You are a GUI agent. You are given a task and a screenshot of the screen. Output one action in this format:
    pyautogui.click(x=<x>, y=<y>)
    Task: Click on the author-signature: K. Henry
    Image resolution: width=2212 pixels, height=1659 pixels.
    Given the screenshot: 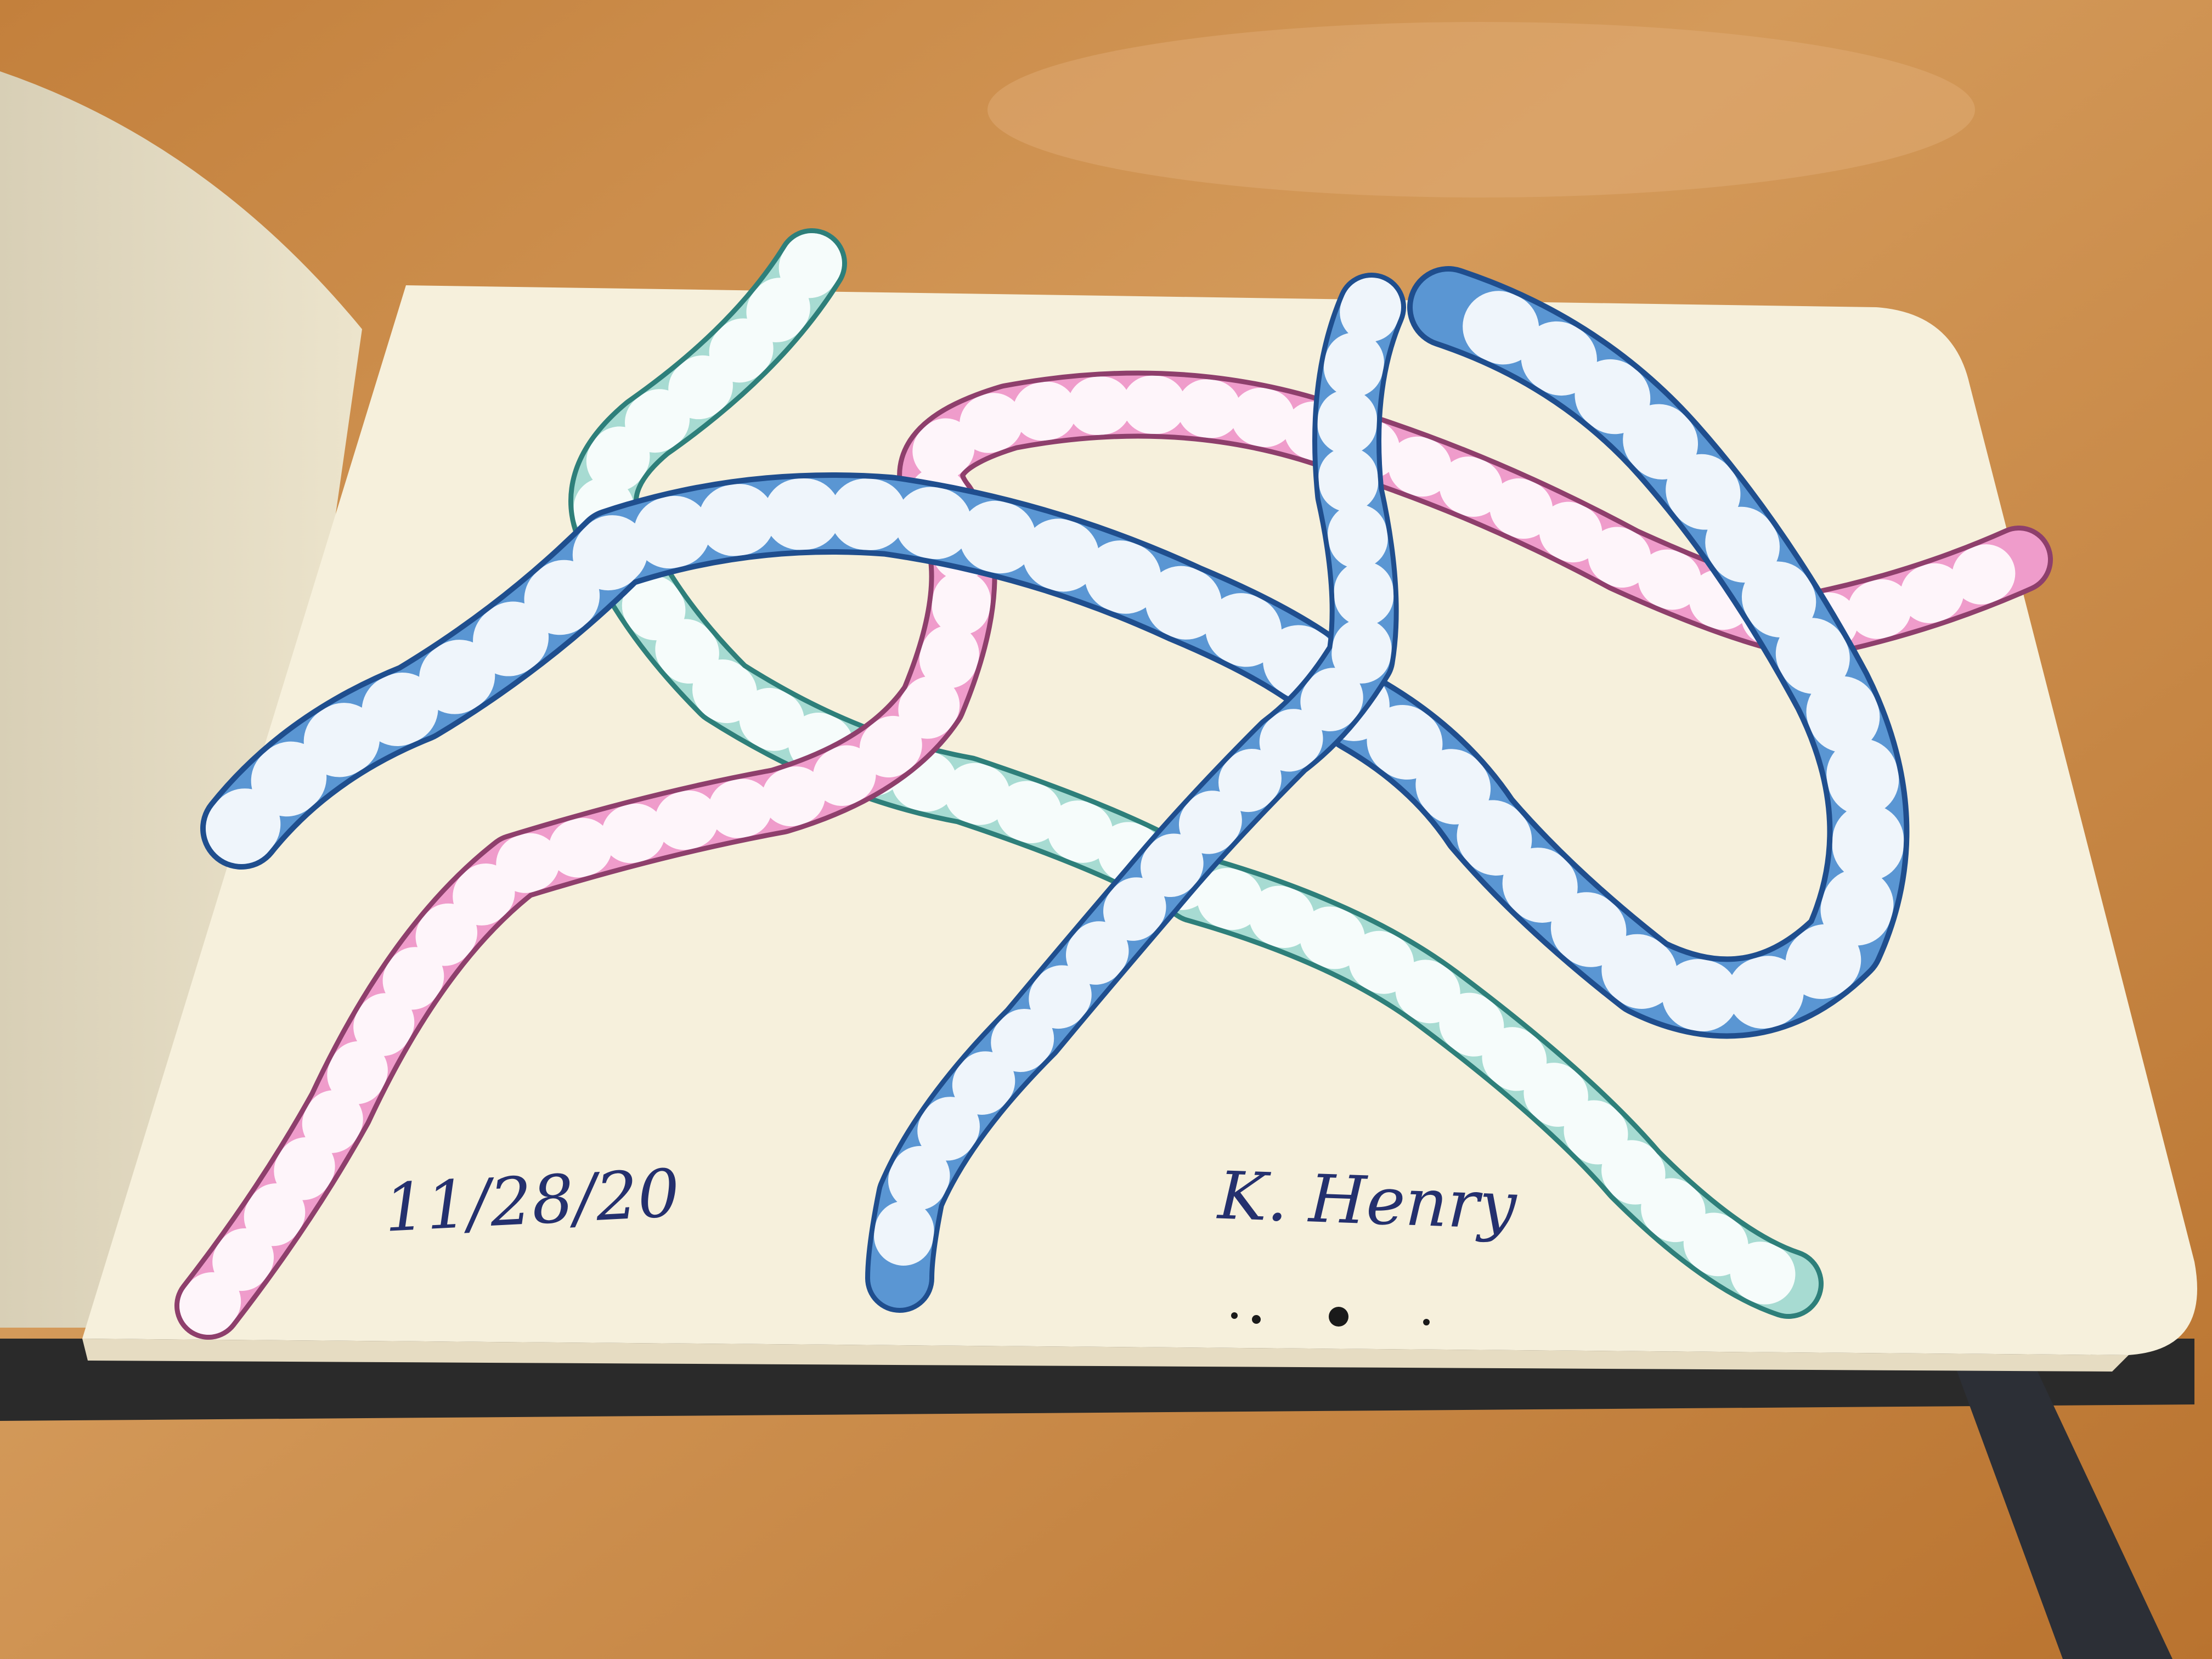 What is the action you would take?
    pyautogui.click(x=1367, y=1201)
    